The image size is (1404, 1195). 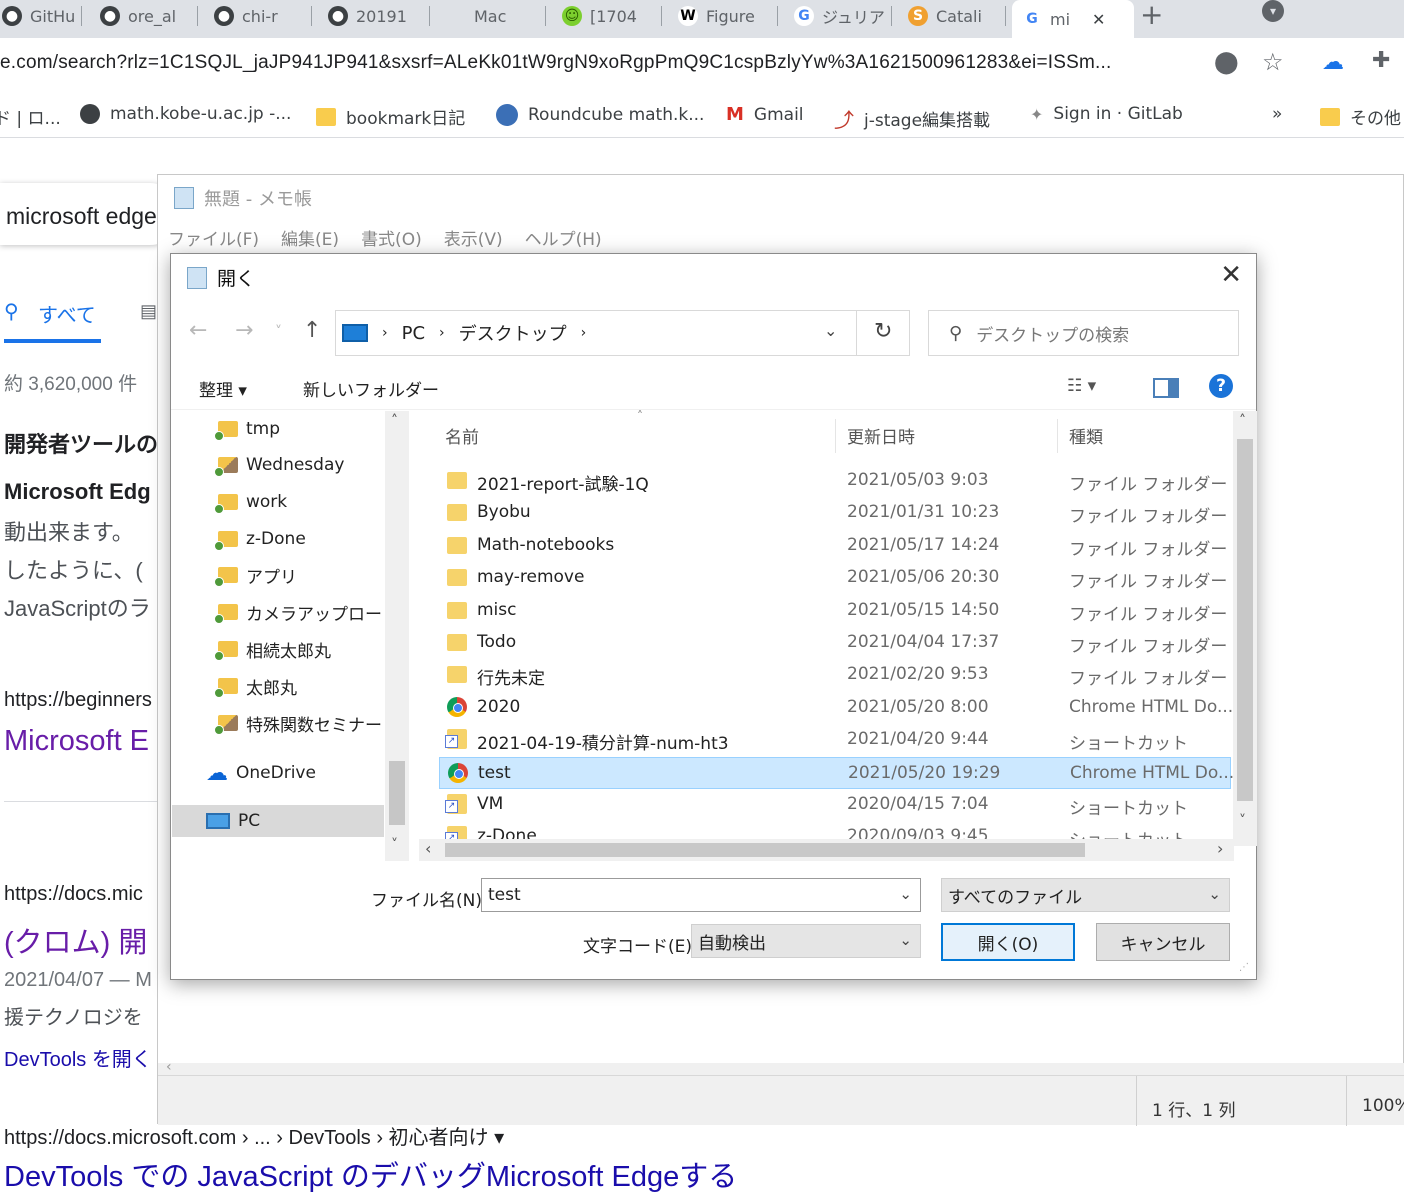 I want to click on file-row: misc 2021/05/15 14:50 ファイル フォルダー, so click(x=835, y=611).